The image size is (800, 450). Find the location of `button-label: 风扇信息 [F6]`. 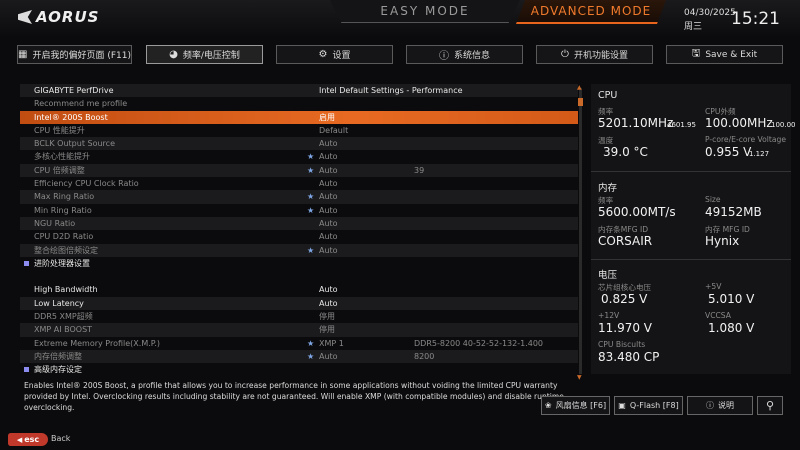

button-label: 风扇信息 [F6] is located at coordinates (581, 405).